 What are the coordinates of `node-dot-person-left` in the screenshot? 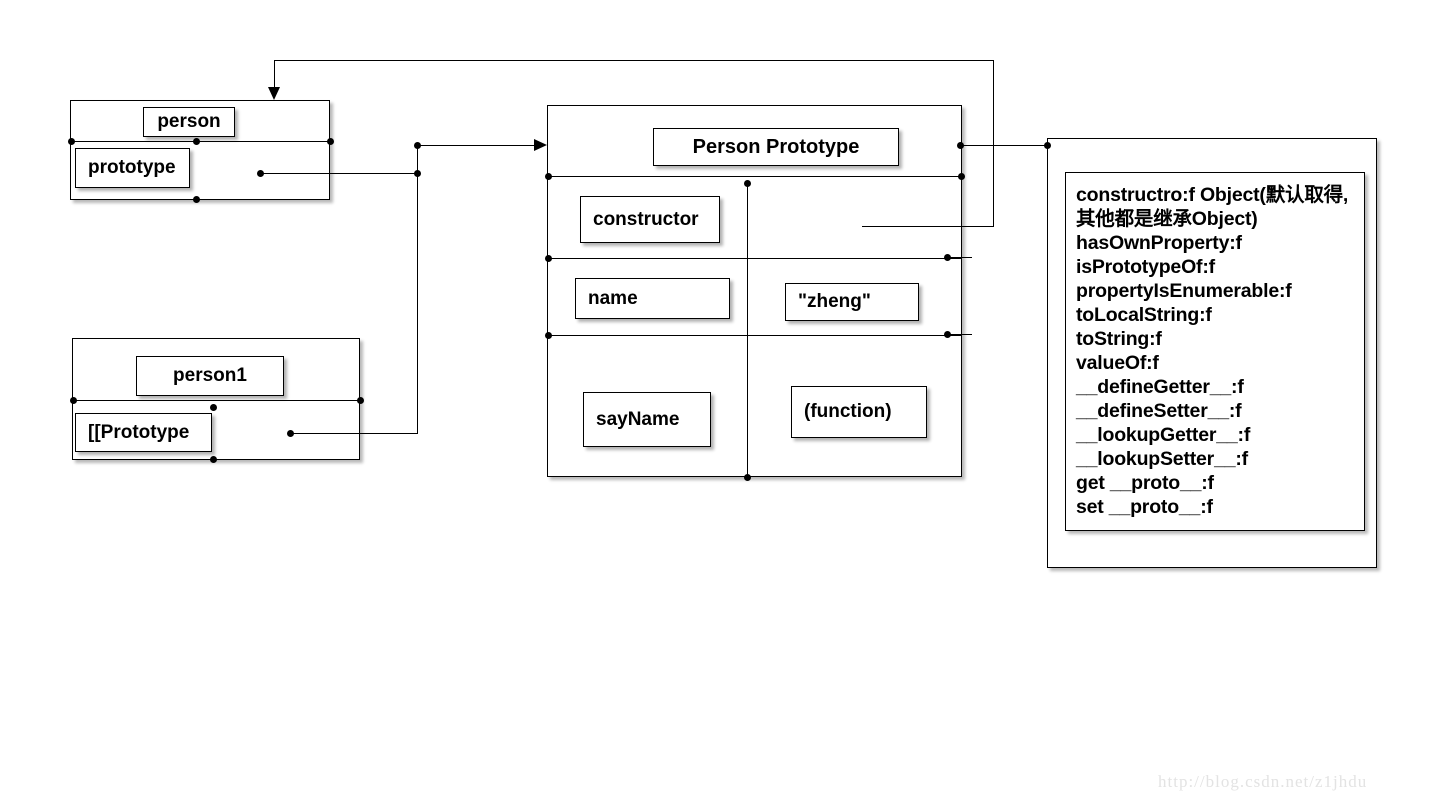 It's located at (71, 141).